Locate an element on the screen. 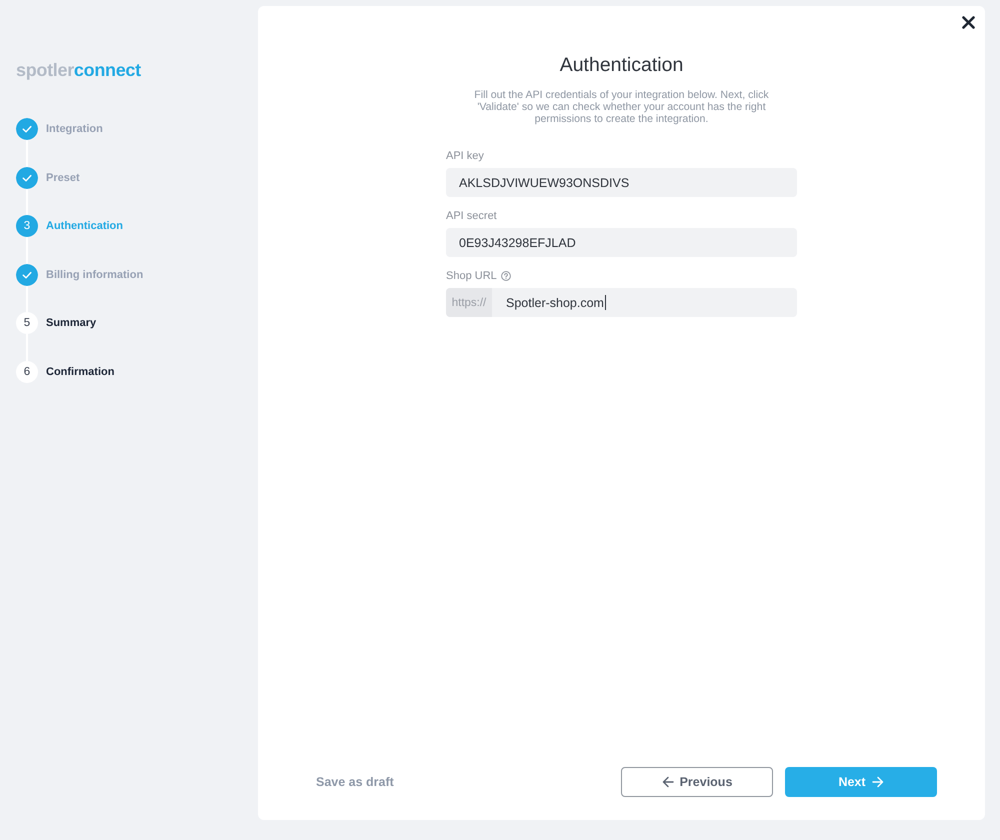  field-label: API key is located at coordinates (465, 156).